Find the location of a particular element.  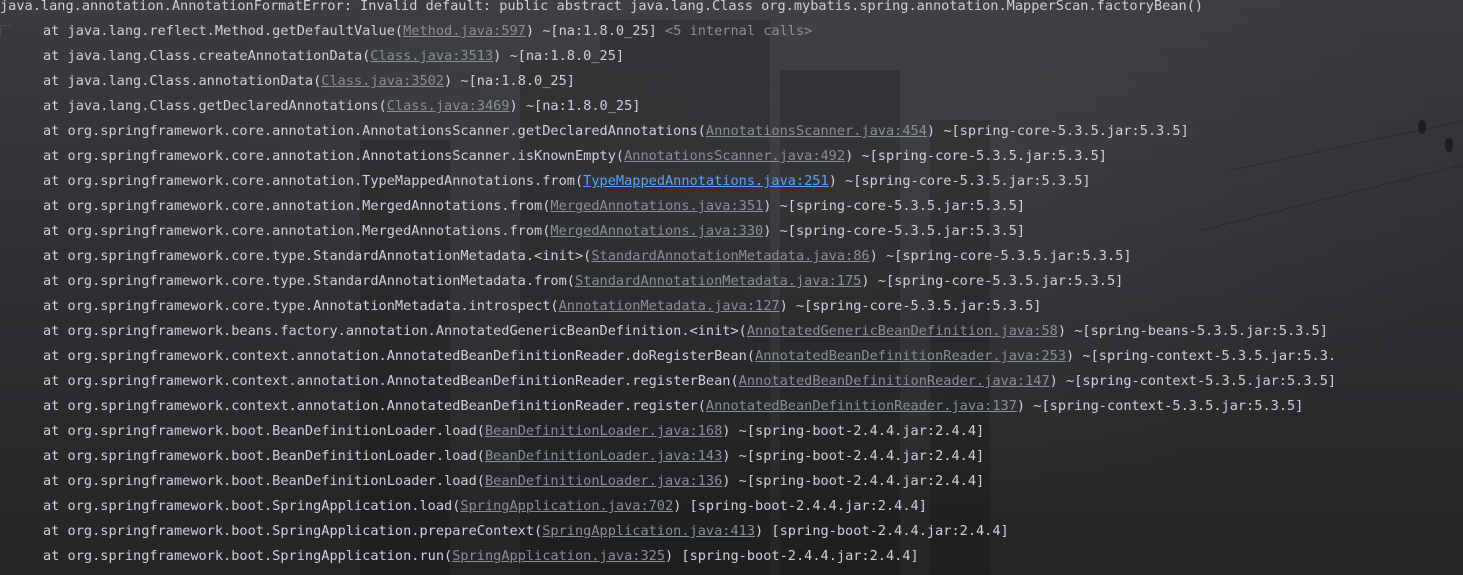

source-file-link: SpringApplication.java:325 is located at coordinates (558, 556).